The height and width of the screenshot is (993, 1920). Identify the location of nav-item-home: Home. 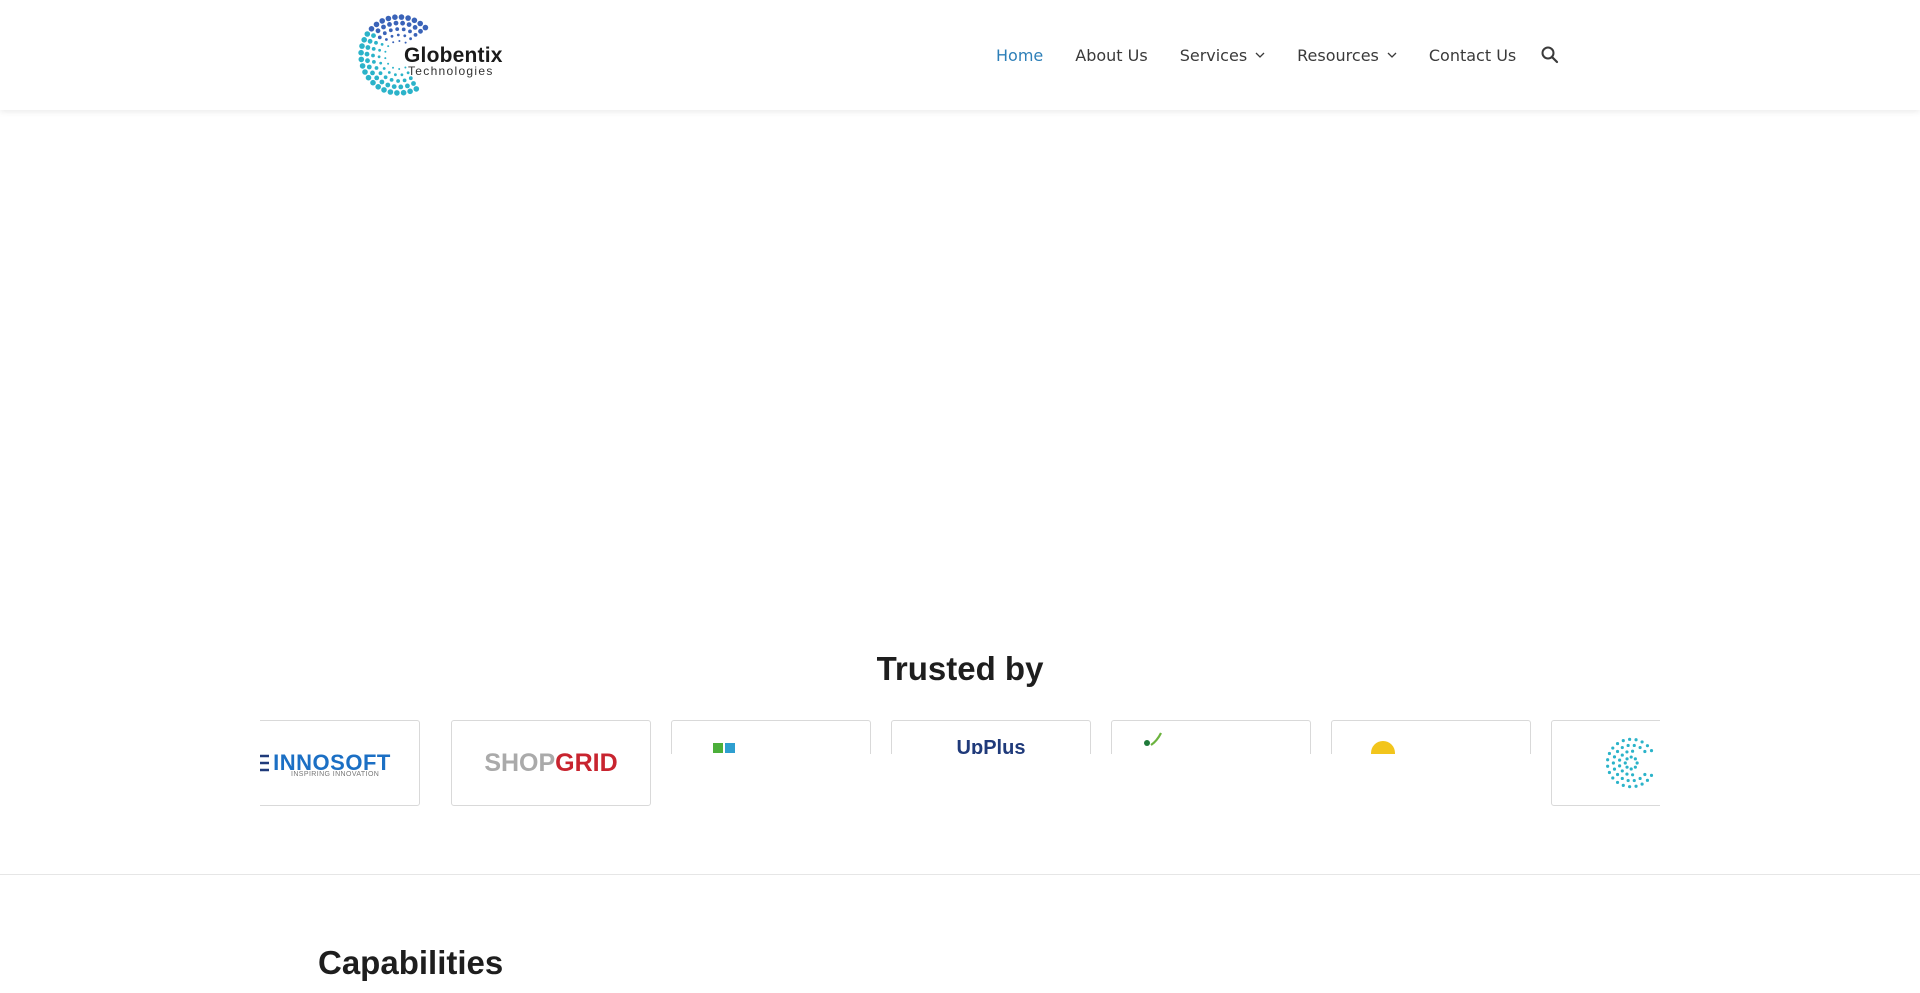
(1019, 55).